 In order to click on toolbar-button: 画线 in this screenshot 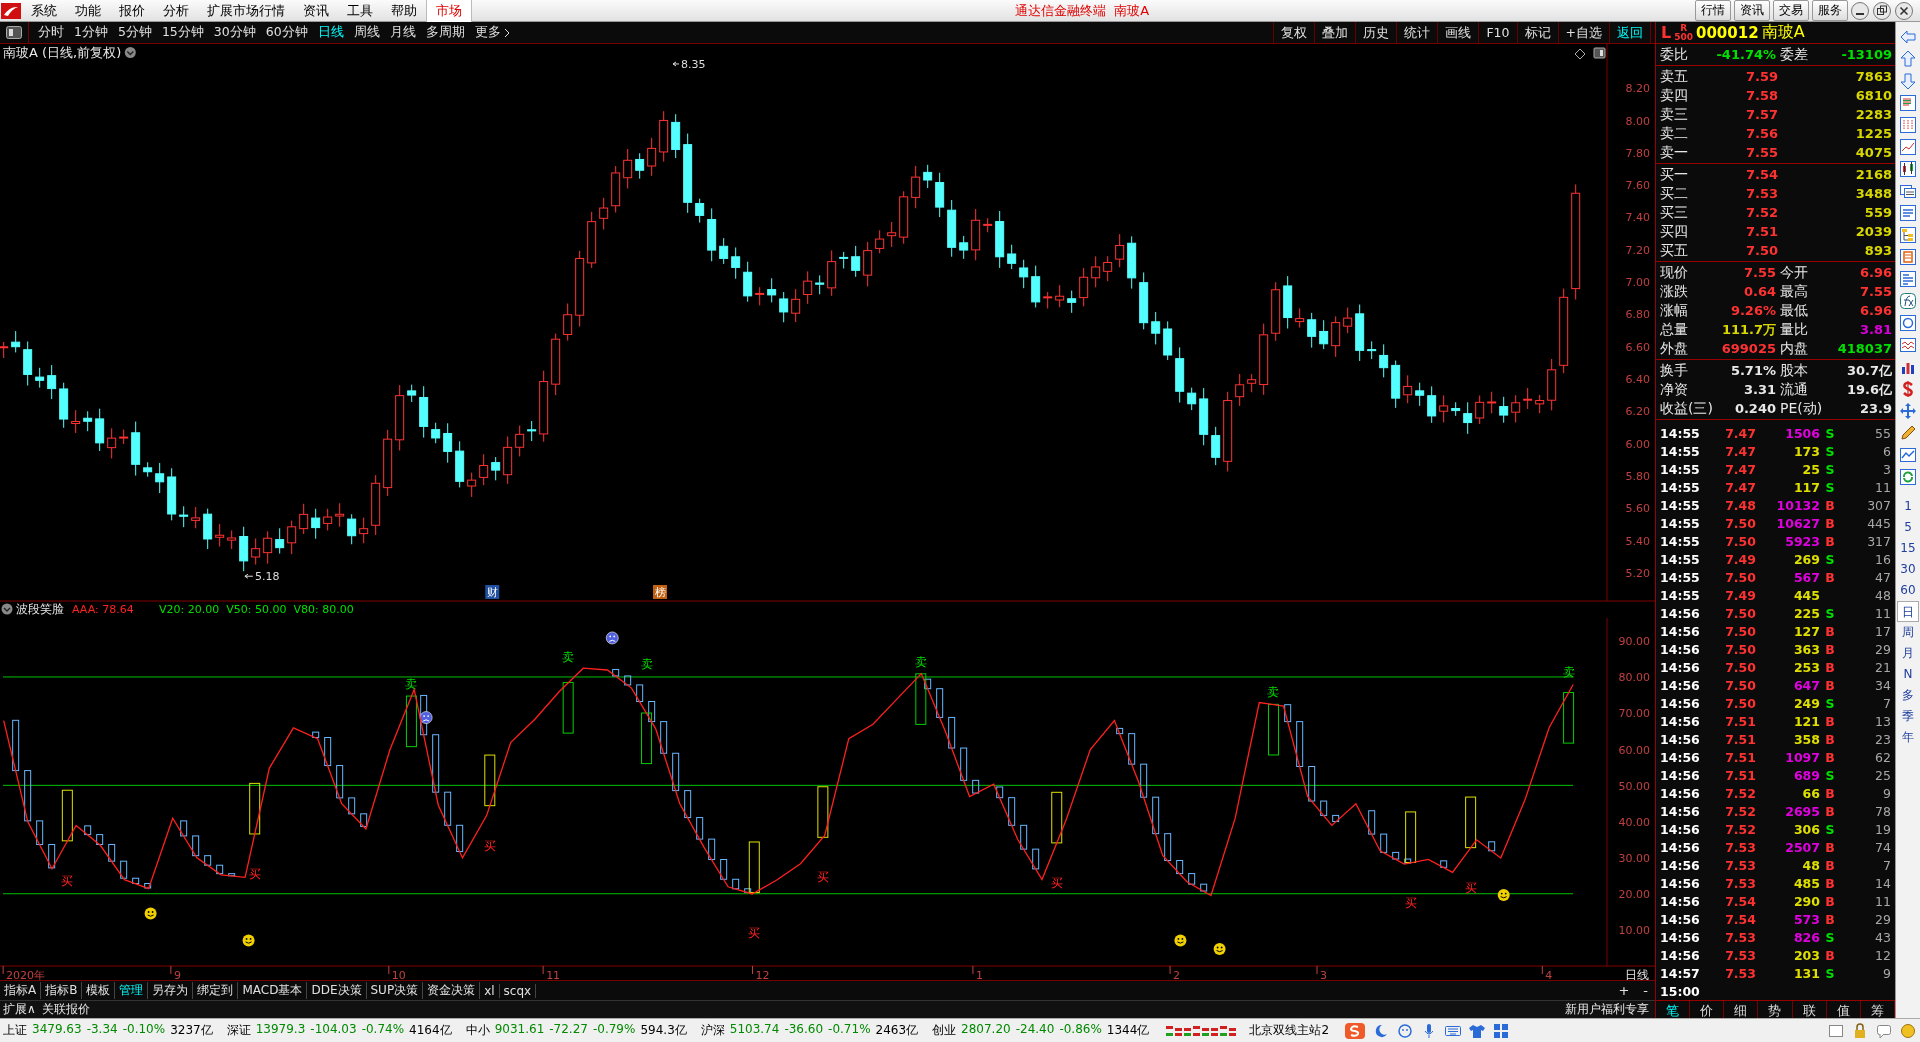, I will do `click(1458, 32)`.